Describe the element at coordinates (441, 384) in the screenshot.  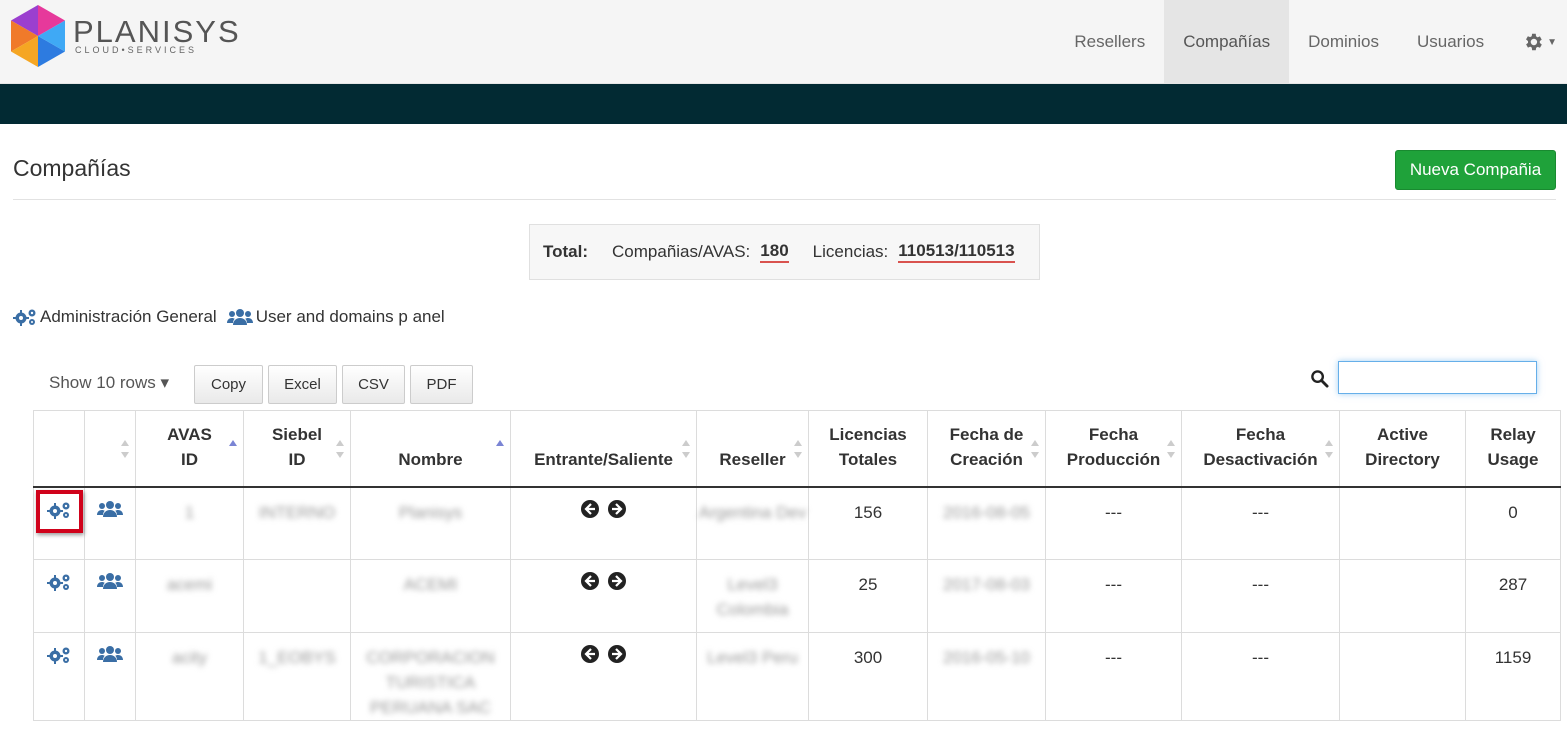
I see `pdf-button: PDF` at that location.